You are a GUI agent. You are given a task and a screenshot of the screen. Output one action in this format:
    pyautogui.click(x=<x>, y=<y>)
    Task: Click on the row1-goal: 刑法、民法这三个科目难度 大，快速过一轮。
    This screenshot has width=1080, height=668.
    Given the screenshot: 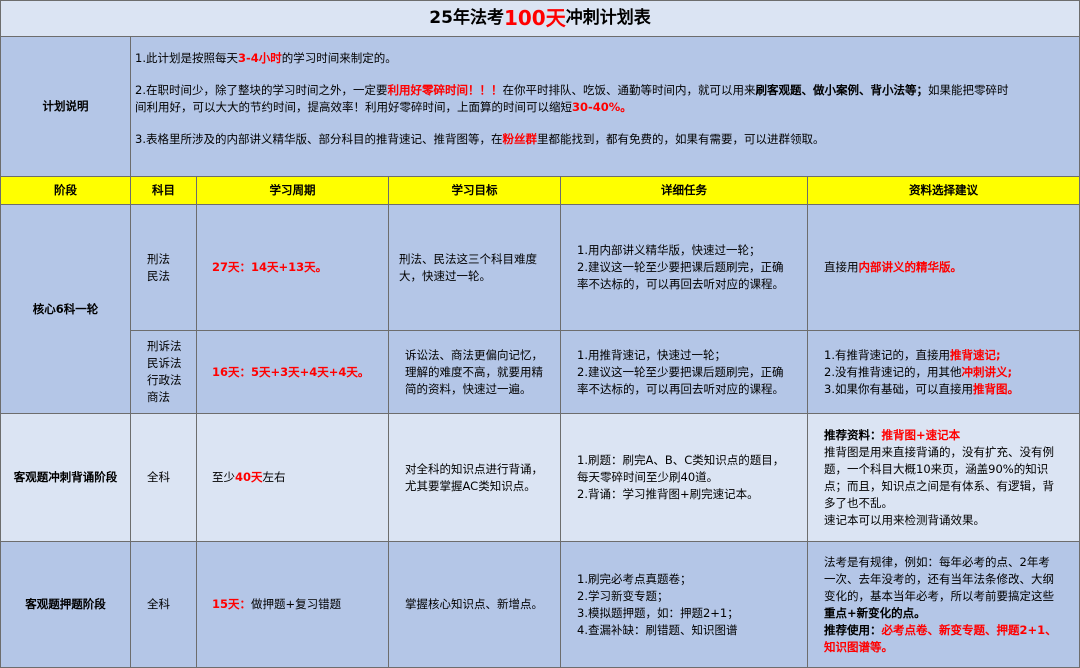 What is the action you would take?
    pyautogui.click(x=475, y=268)
    